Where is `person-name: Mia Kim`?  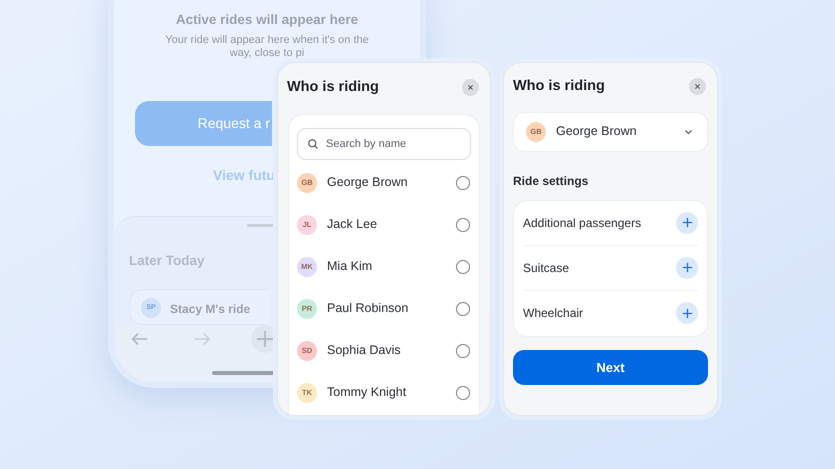
person-name: Mia Kim is located at coordinates (350, 267).